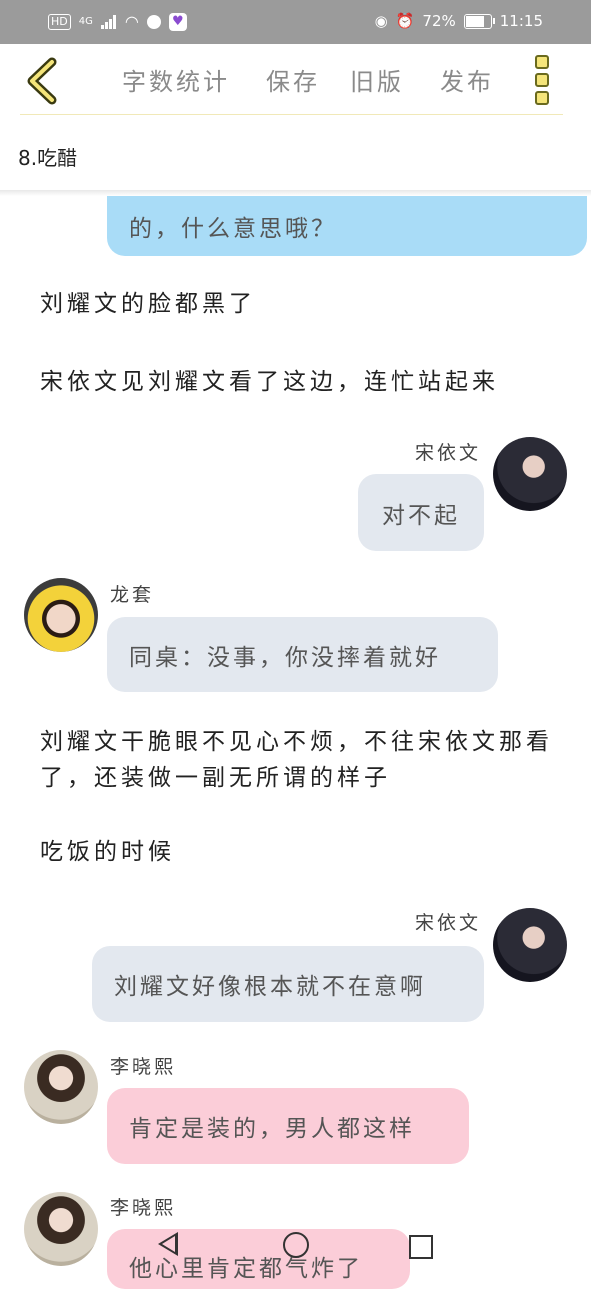 The width and height of the screenshot is (591, 1289). Describe the element at coordinates (295, 22) in the screenshot. I see `status-bar: HD 4G ◠ ♥ ◉ ⏰ 72% 11:15` at that location.